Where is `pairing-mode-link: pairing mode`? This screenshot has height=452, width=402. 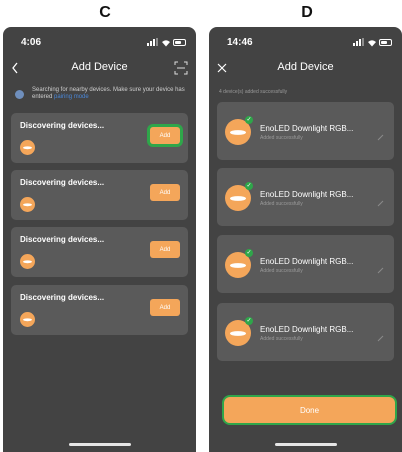 pairing-mode-link: pairing mode is located at coordinates (71, 97).